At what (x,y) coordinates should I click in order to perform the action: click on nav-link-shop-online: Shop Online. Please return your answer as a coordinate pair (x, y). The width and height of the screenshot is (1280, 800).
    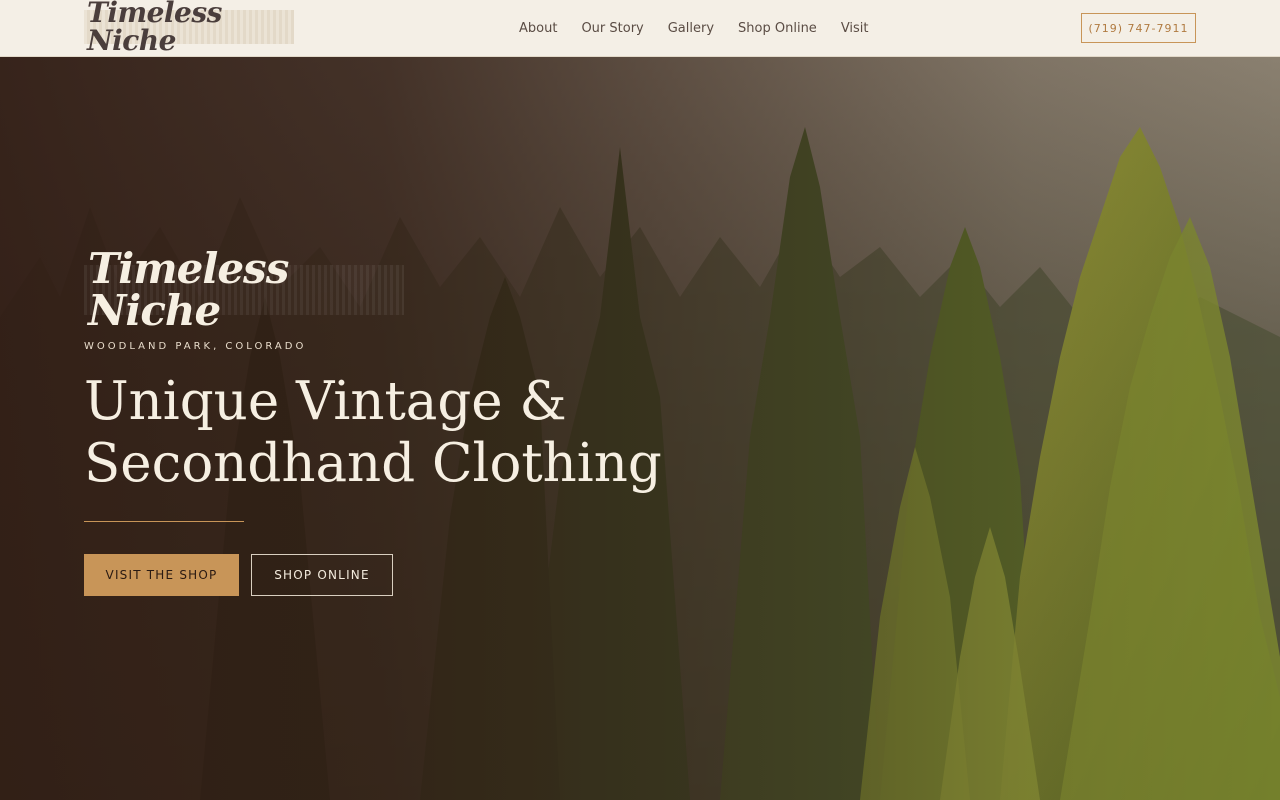
    Looking at the image, I should click on (777, 28).